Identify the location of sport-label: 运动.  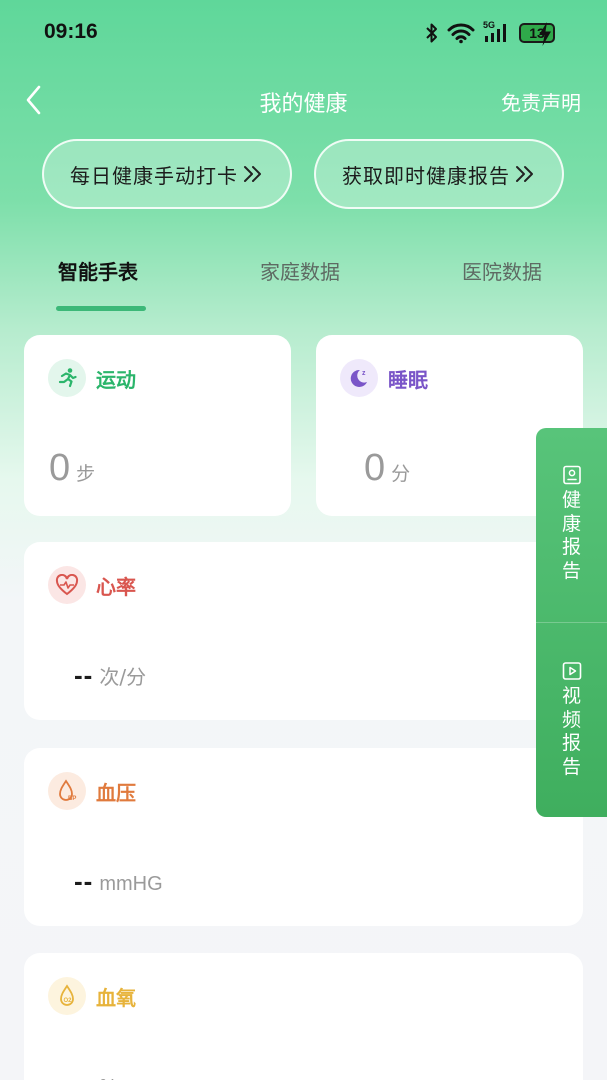
(116, 379).